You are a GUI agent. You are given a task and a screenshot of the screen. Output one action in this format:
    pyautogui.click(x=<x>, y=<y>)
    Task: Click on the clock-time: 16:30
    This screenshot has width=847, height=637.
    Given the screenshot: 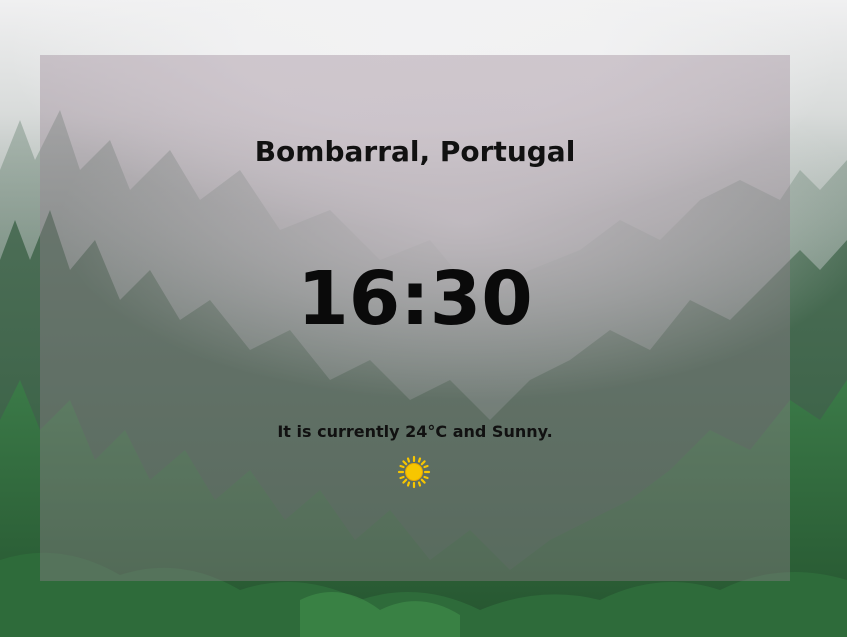 What is the action you would take?
    pyautogui.click(x=415, y=299)
    